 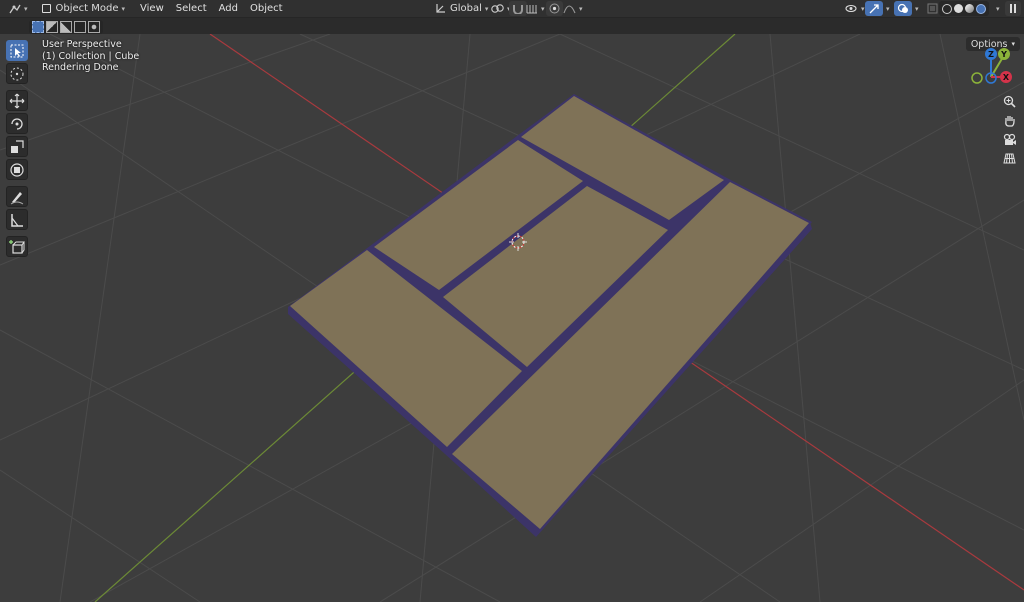 I want to click on rotate-icon, so click(x=17, y=123).